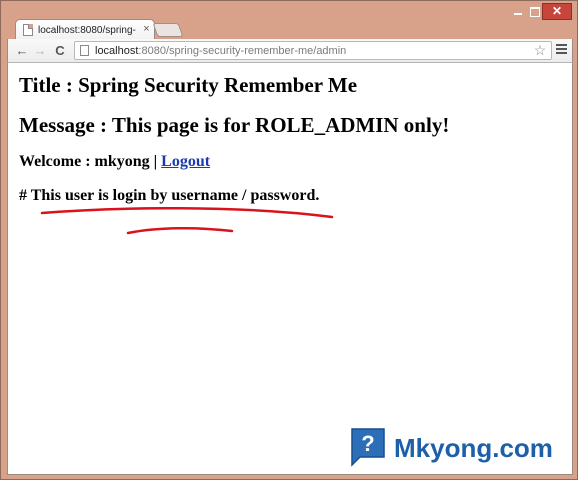  Describe the element at coordinates (517, 11) in the screenshot. I see `minimize-button` at that location.